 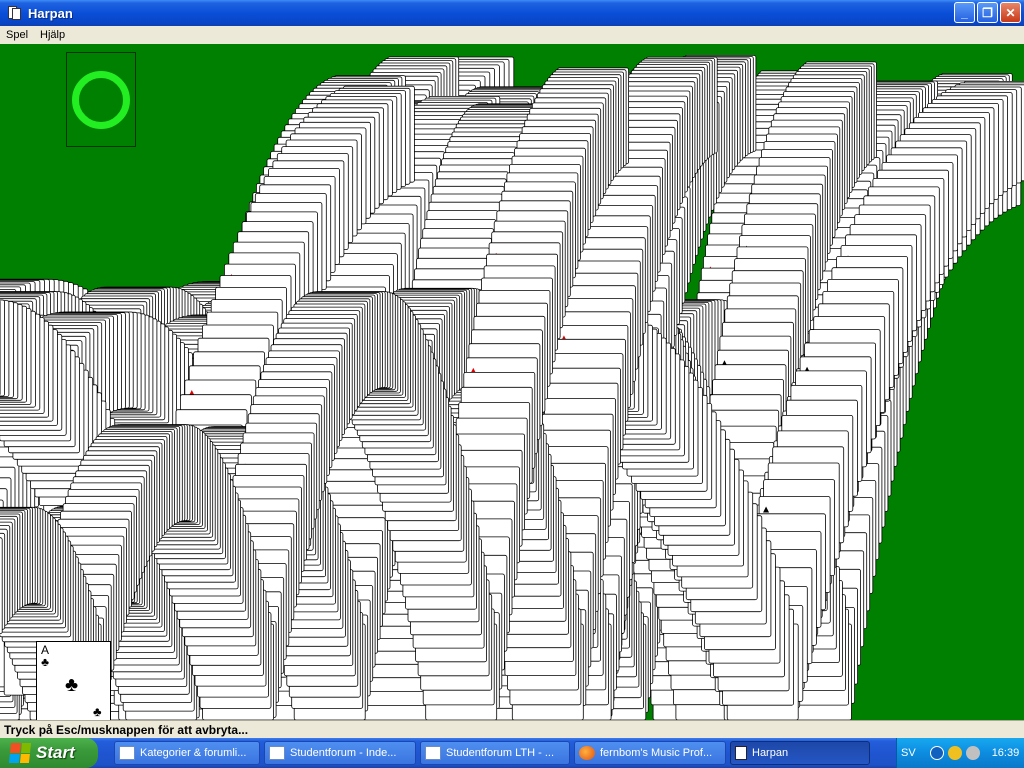 I want to click on maximize-button: ❐, so click(x=987, y=12).